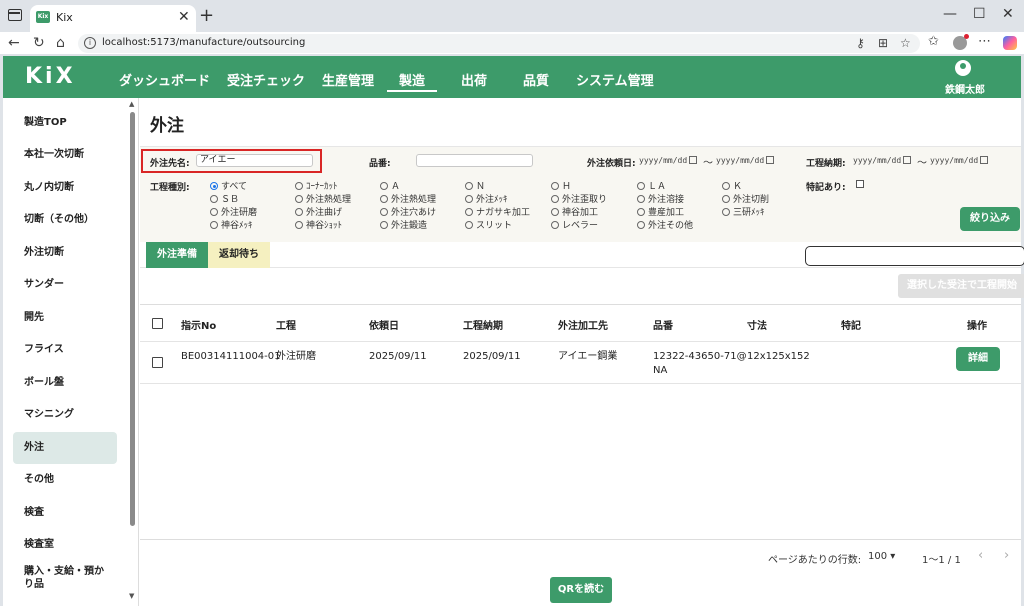  I want to click on close-window-icon: ✕, so click(1008, 14).